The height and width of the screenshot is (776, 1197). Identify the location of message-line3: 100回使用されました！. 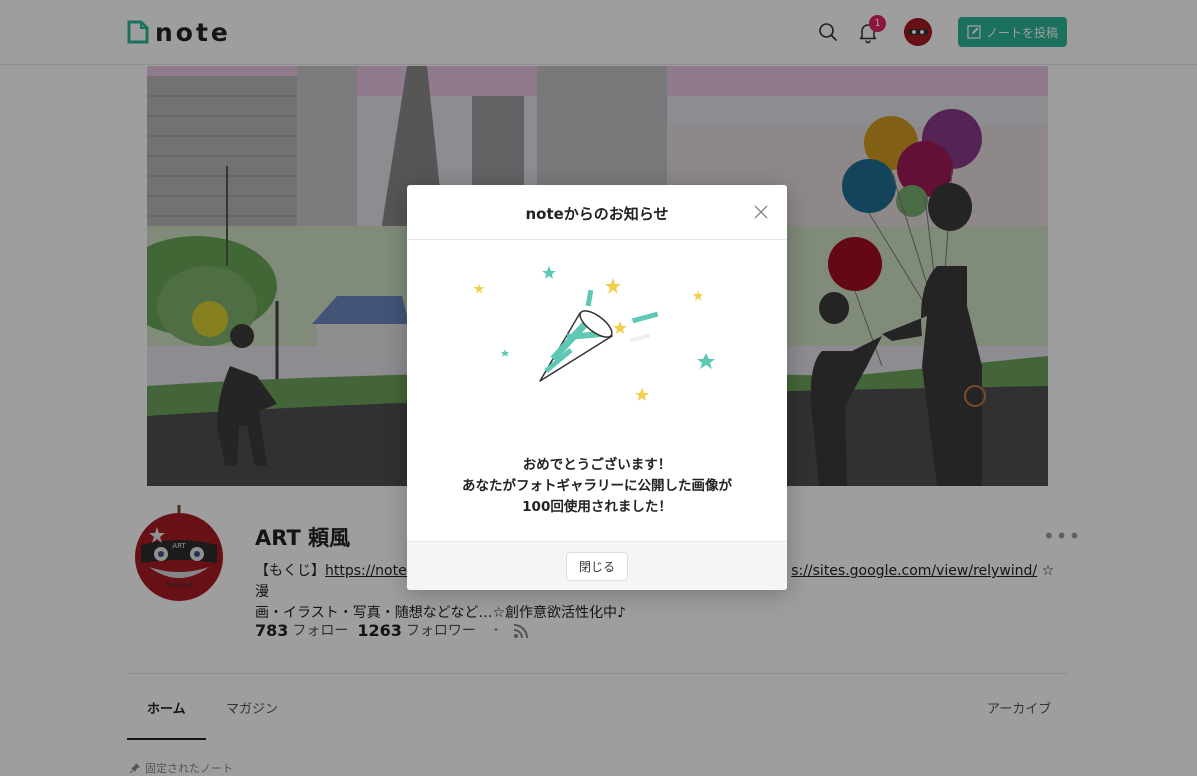
(597, 507).